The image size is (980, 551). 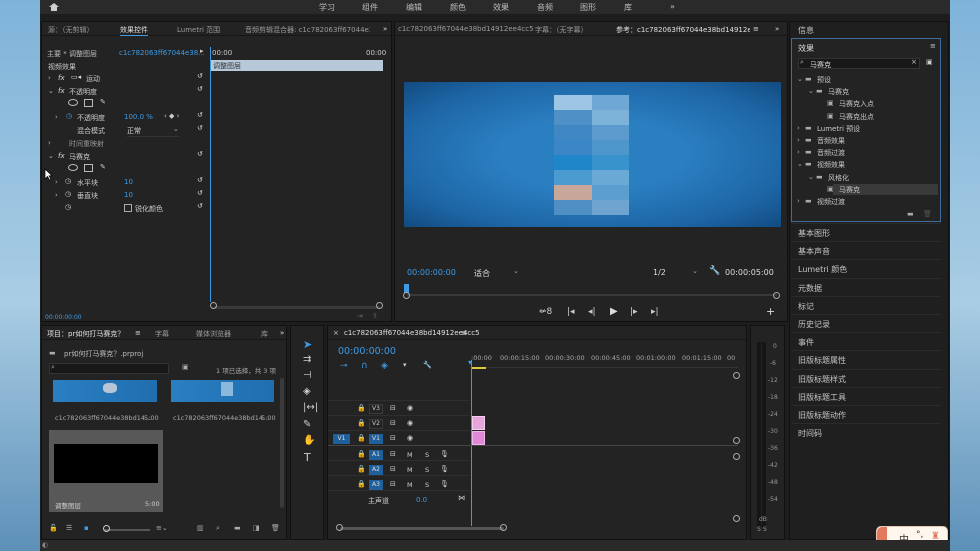 I want to click on snap-icon: ⊸, so click(x=344, y=366).